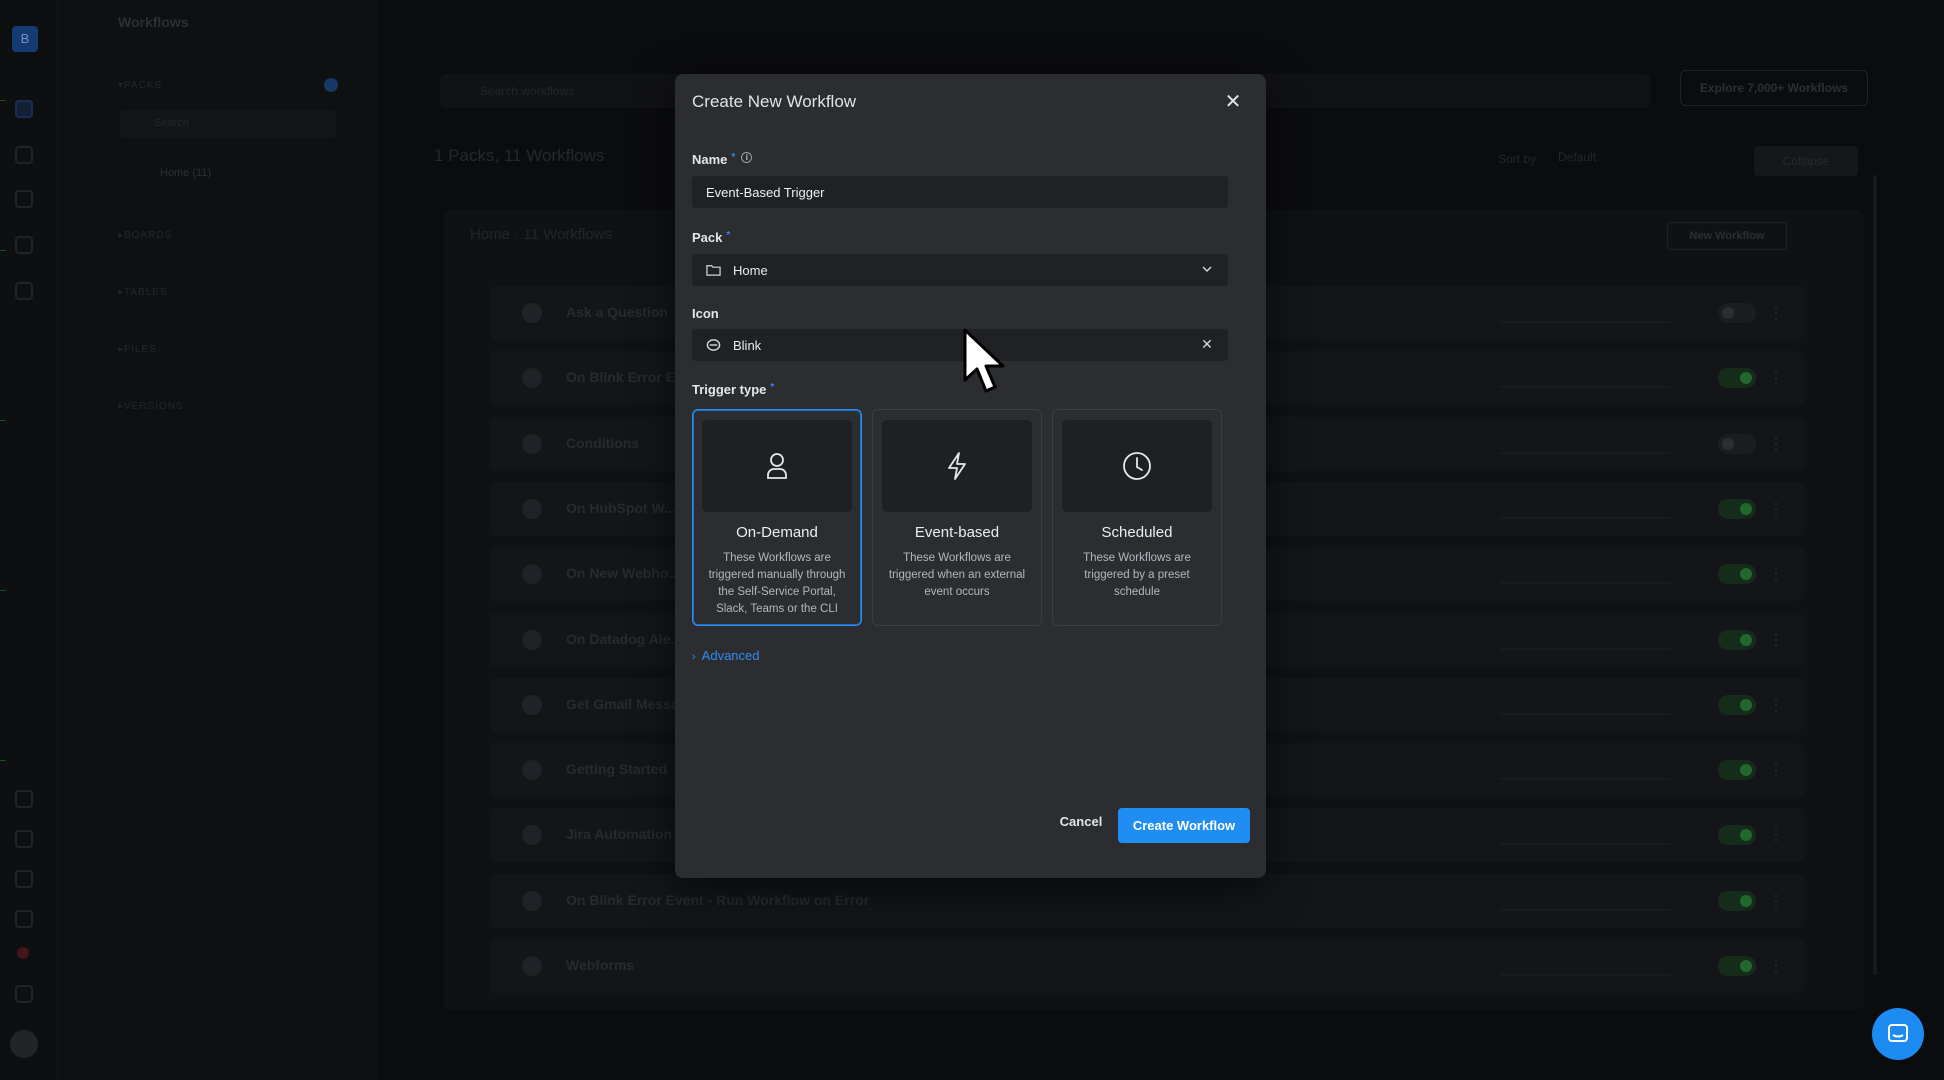 This screenshot has width=1944, height=1080. I want to click on mouse-pointer-icon, so click(984, 360).